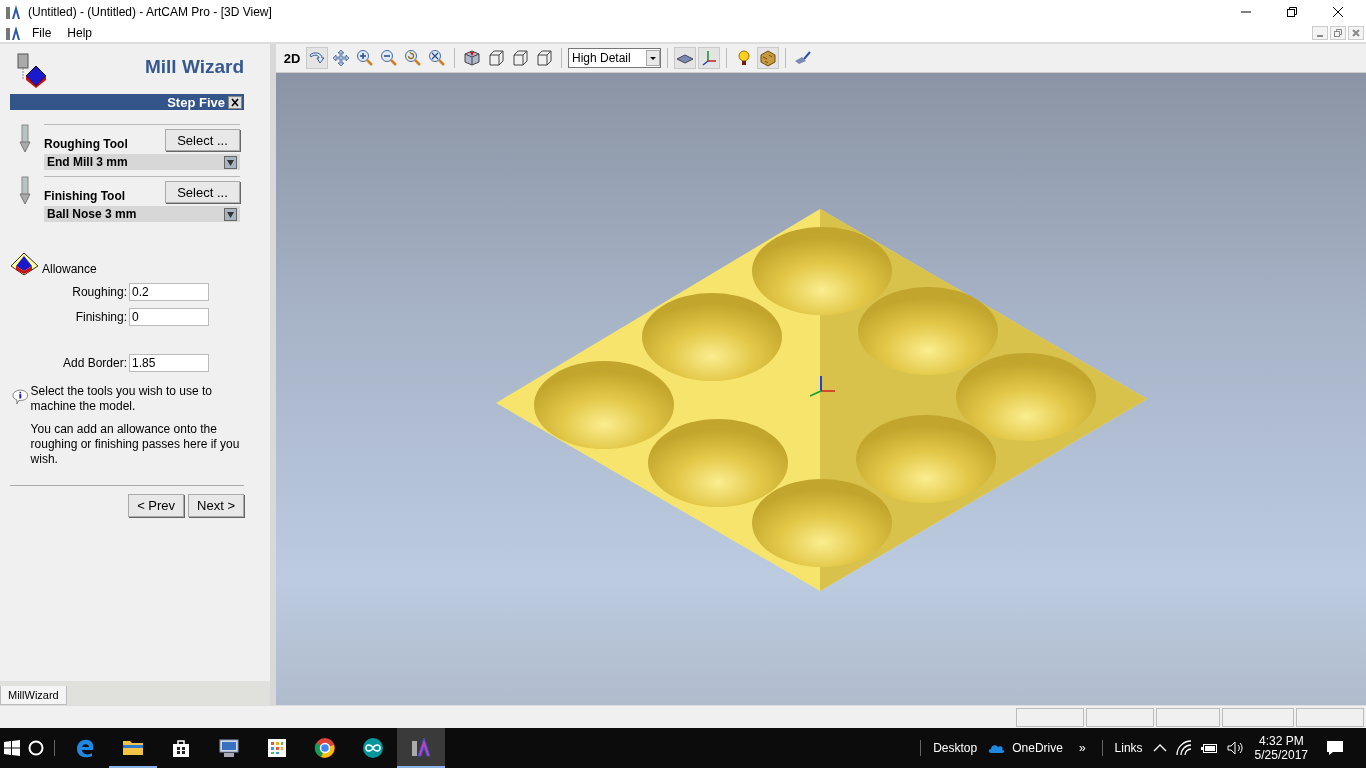 The width and height of the screenshot is (1366, 768). I want to click on brush-icon, so click(803, 58).